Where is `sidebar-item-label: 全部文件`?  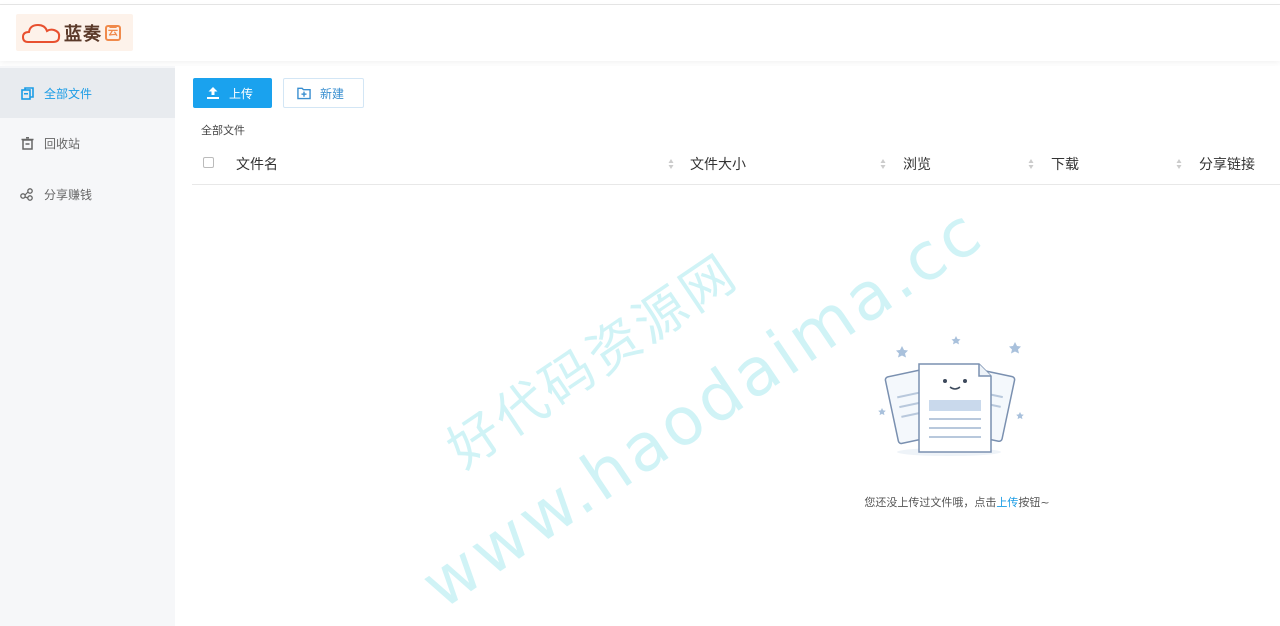
sidebar-item-label: 全部文件 is located at coordinates (68, 93).